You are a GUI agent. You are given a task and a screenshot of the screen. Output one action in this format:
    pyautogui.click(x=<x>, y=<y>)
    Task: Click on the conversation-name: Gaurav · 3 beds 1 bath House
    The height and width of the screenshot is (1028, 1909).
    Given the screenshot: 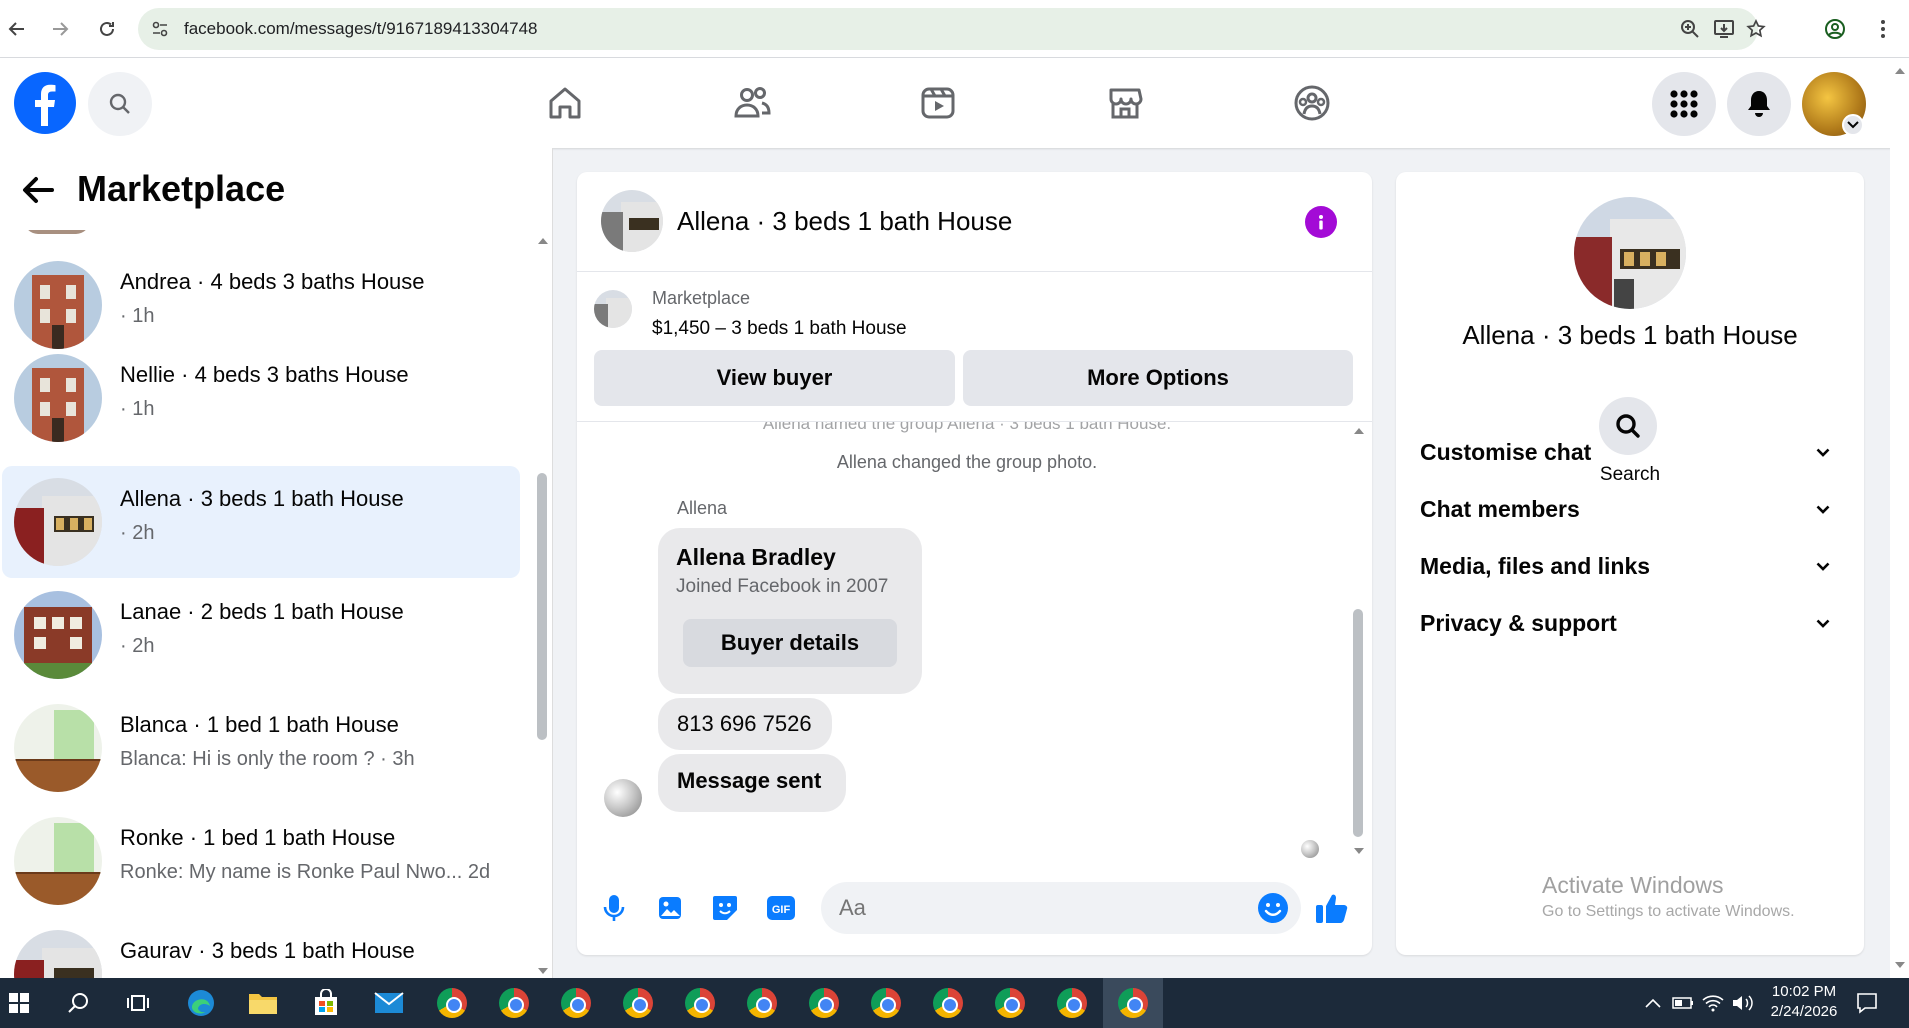 What is the action you would take?
    pyautogui.click(x=267, y=950)
    